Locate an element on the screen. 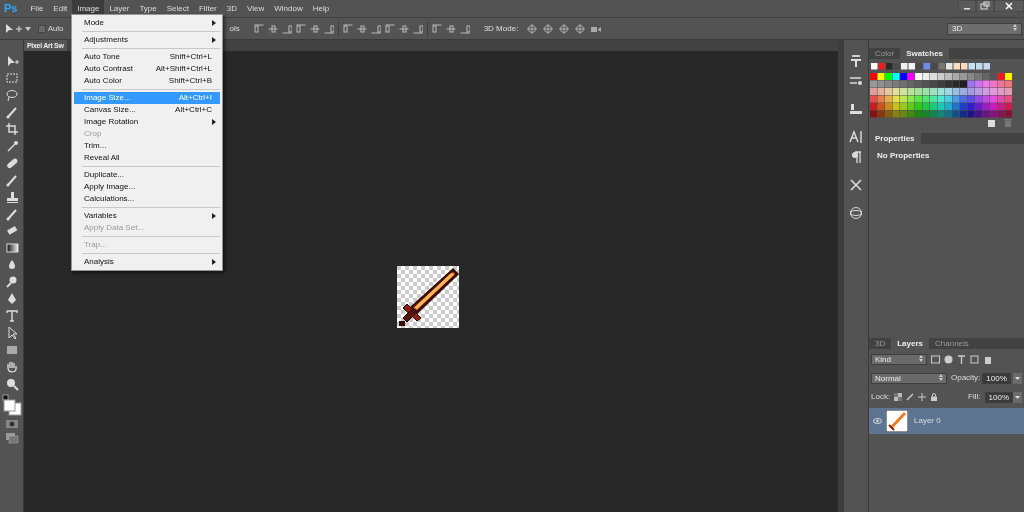 The width and height of the screenshot is (1024, 512). rotate-3d-icon is located at coordinates (532, 28).